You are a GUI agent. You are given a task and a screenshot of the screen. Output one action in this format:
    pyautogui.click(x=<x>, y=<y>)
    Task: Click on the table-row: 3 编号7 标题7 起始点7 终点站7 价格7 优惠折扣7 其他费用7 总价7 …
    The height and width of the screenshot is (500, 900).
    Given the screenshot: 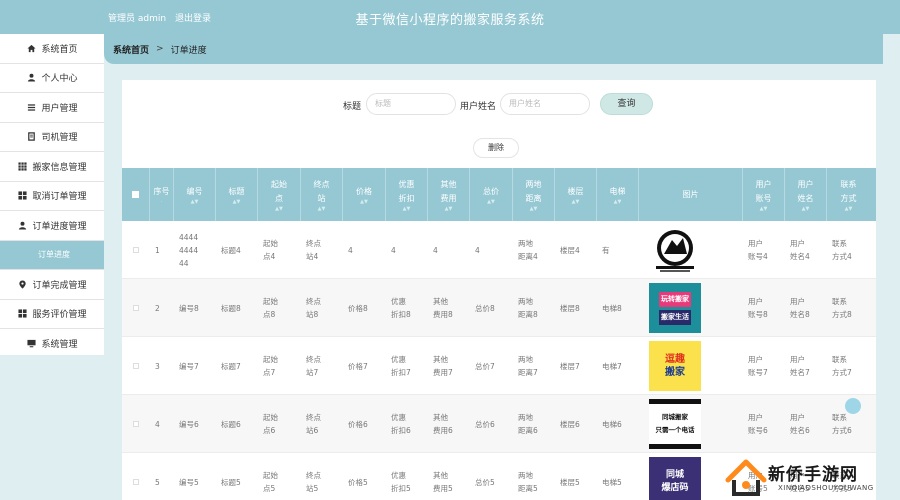 What is the action you would take?
    pyautogui.click(x=499, y=366)
    